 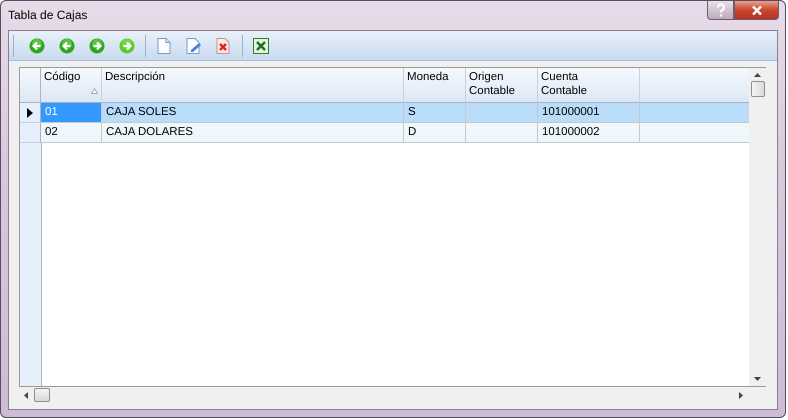 What do you see at coordinates (589, 113) in the screenshot?
I see `table-cell: 101000001` at bounding box center [589, 113].